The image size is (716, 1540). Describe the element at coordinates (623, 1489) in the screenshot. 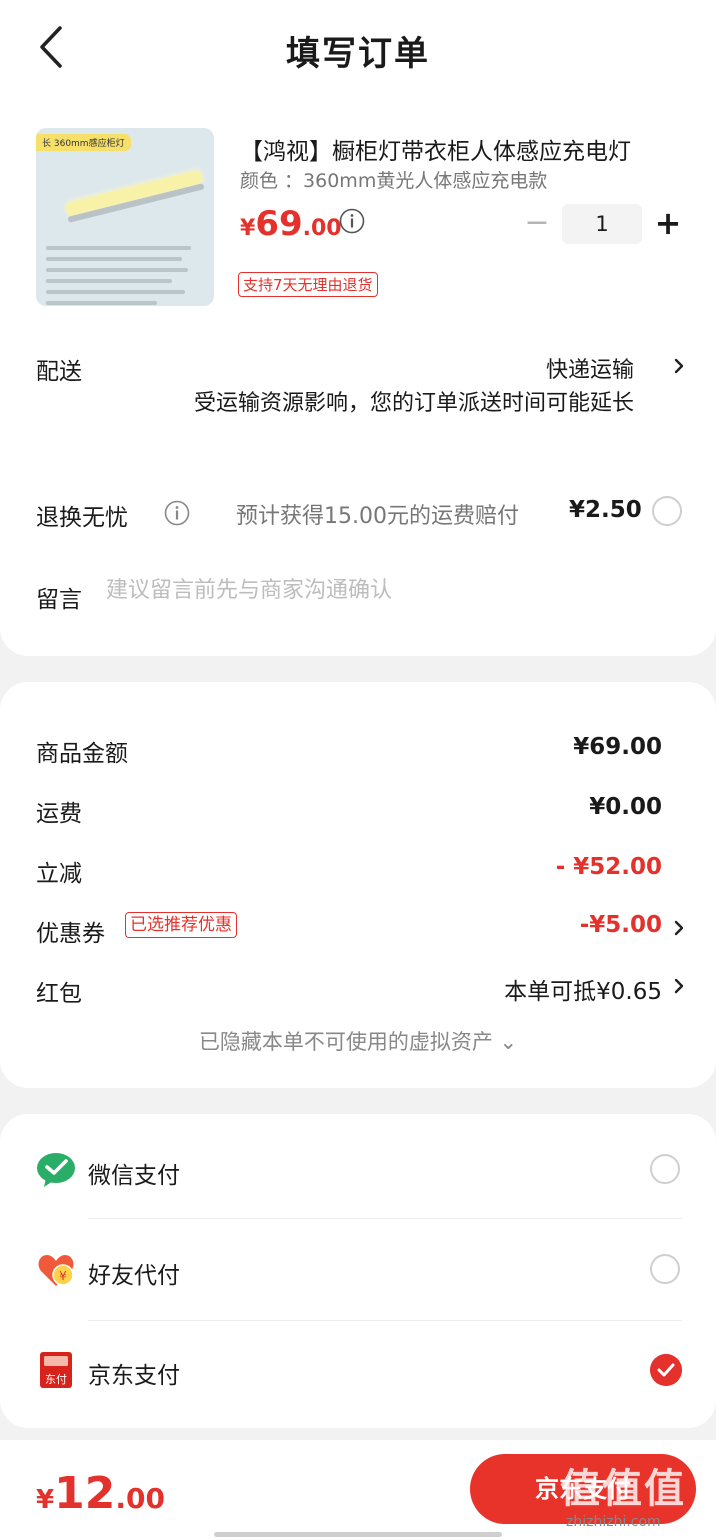

I see `watermark: 值值值` at that location.